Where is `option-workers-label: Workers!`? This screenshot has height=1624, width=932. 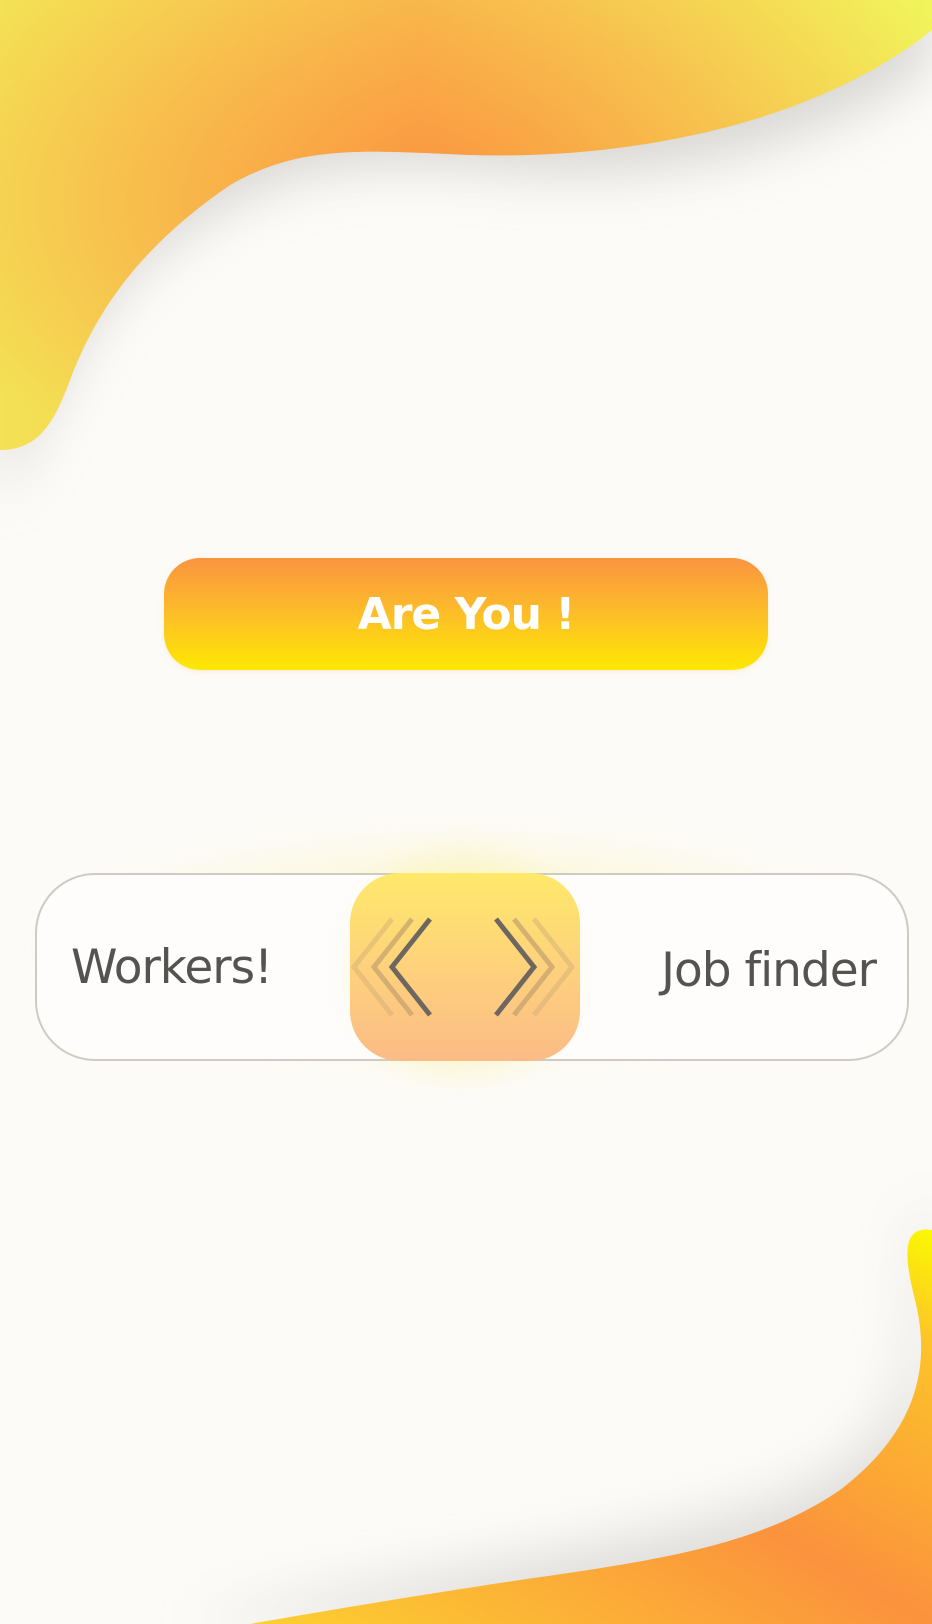
option-workers-label: Workers! is located at coordinates (172, 967).